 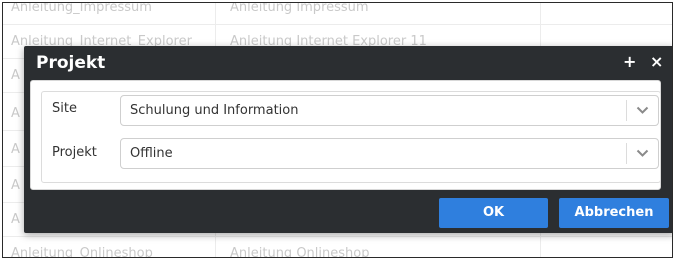 What do you see at coordinates (614, 213) in the screenshot?
I see `cancel-button: Abbrechen` at bounding box center [614, 213].